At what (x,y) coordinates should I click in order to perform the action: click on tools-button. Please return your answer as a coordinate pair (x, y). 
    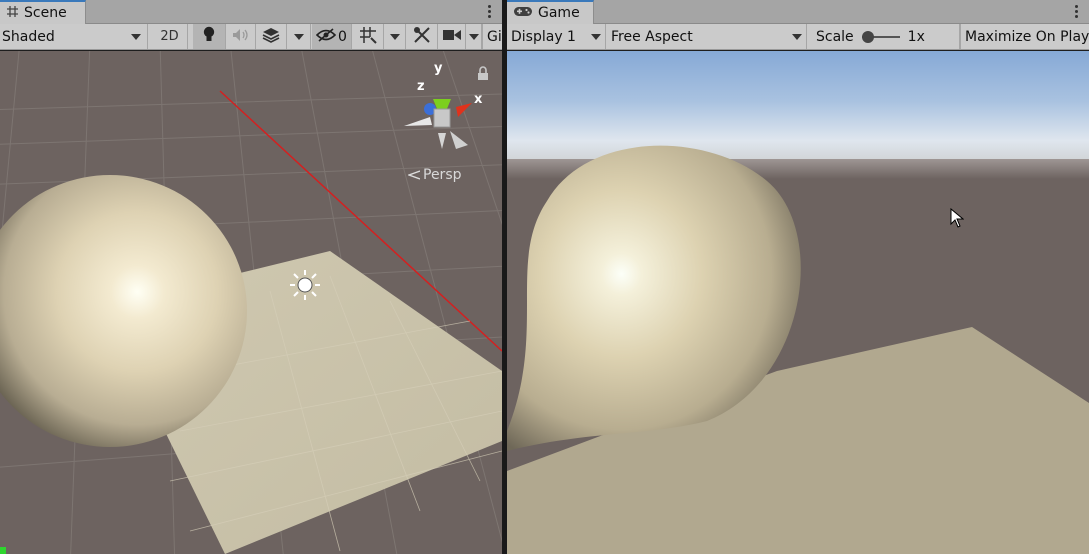
    Looking at the image, I should click on (422, 36).